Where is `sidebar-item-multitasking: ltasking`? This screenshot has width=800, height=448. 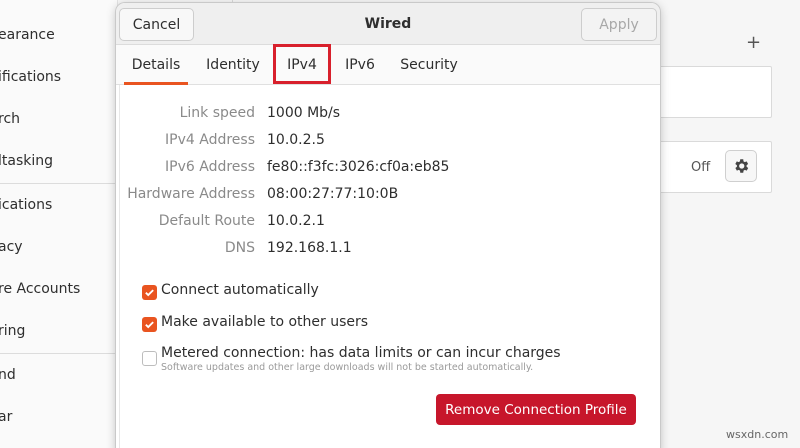
sidebar-item-multitasking: ltasking is located at coordinates (59, 161).